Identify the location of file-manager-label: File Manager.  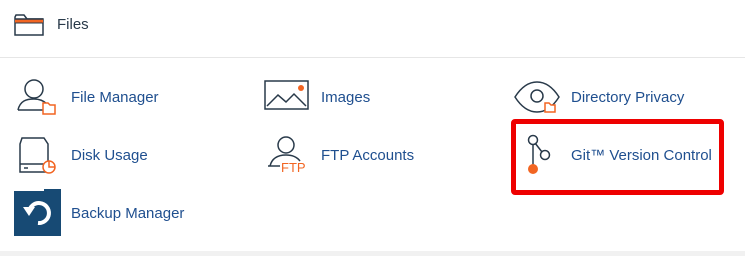
(115, 97).